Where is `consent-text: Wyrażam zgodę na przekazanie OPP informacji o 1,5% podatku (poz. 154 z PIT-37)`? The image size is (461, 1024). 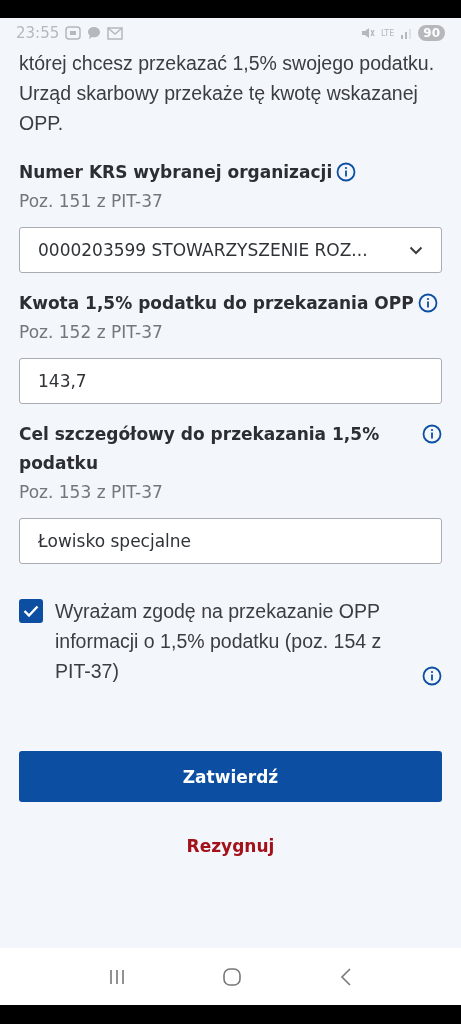 consent-text: Wyrażam zgodę na przekazanie OPP informacji o 1,5% podatku (poz. 154 z PIT-37) is located at coordinates (219, 641).